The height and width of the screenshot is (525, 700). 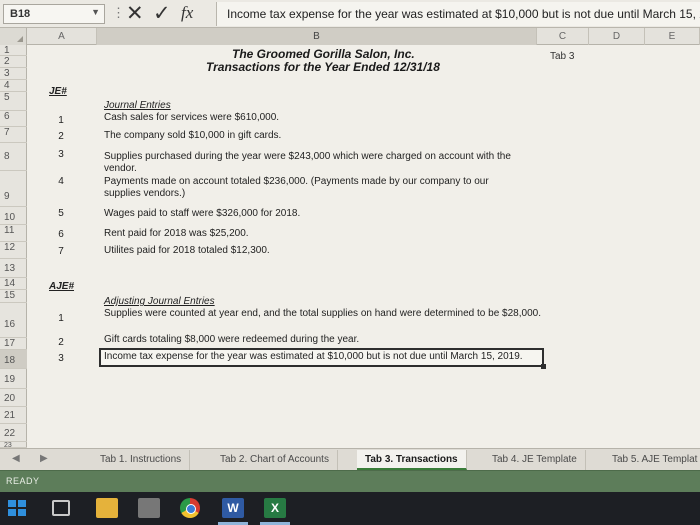 I want to click on je-number: 5, so click(x=61, y=213).